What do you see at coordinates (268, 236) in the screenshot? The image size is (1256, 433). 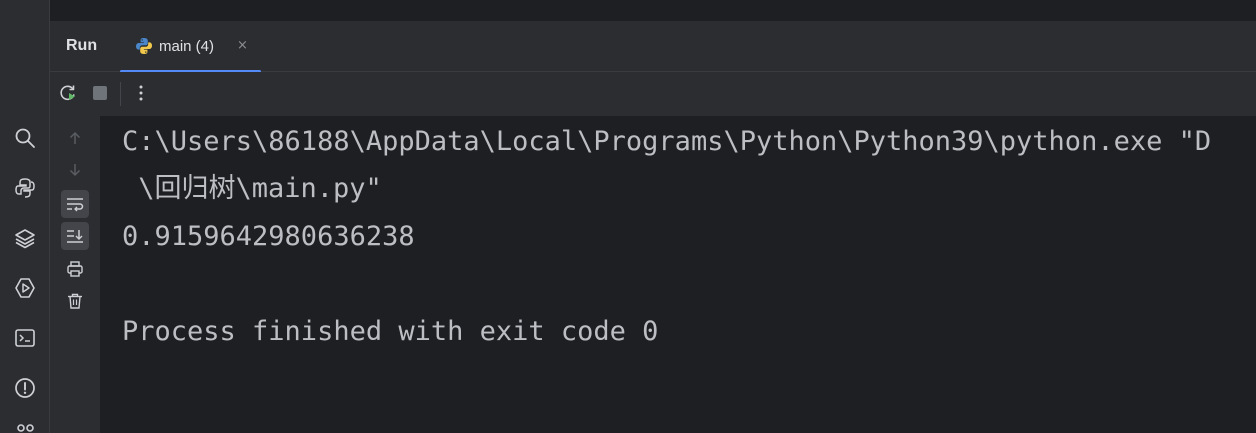 I see `console-line-result: 0.9159642980636238` at bounding box center [268, 236].